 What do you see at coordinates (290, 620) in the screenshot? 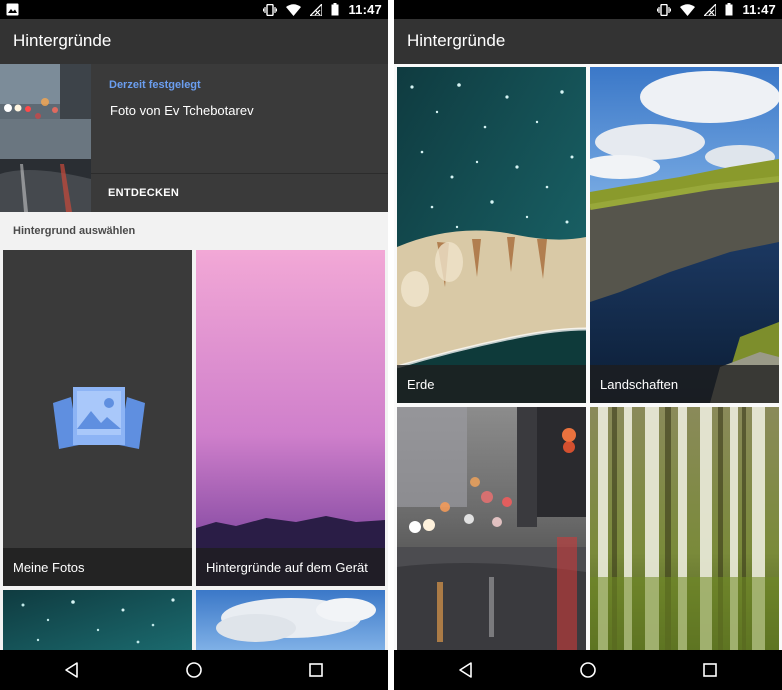
I see `wallpaper-tile-landscape-preview` at bounding box center [290, 620].